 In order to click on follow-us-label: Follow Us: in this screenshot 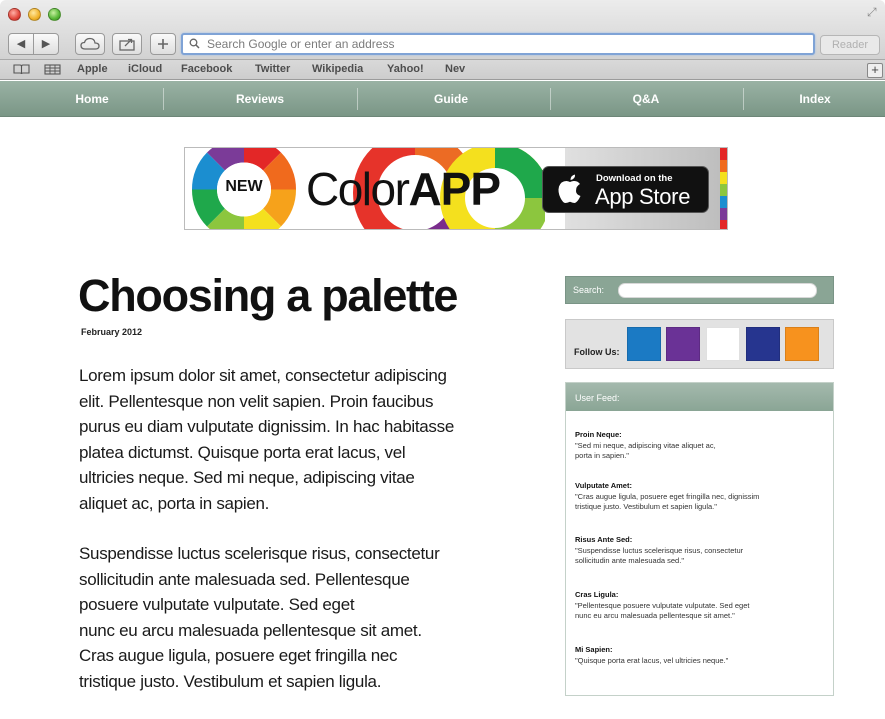, I will do `click(597, 352)`.